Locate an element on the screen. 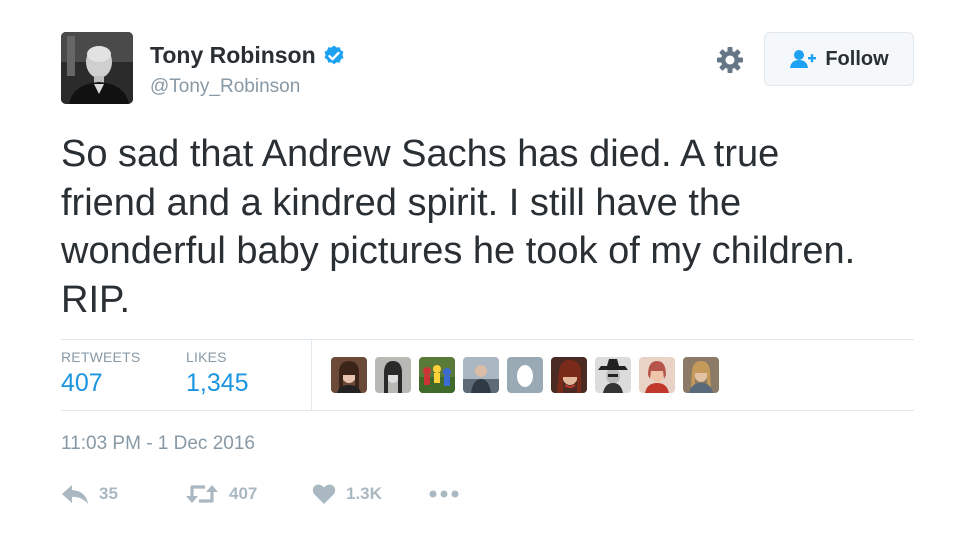 This screenshot has height=549, width=976. stats-separator is located at coordinates (311, 375).